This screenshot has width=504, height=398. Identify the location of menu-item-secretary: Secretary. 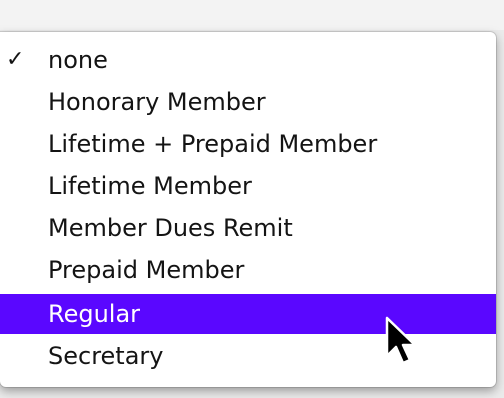
(248, 356).